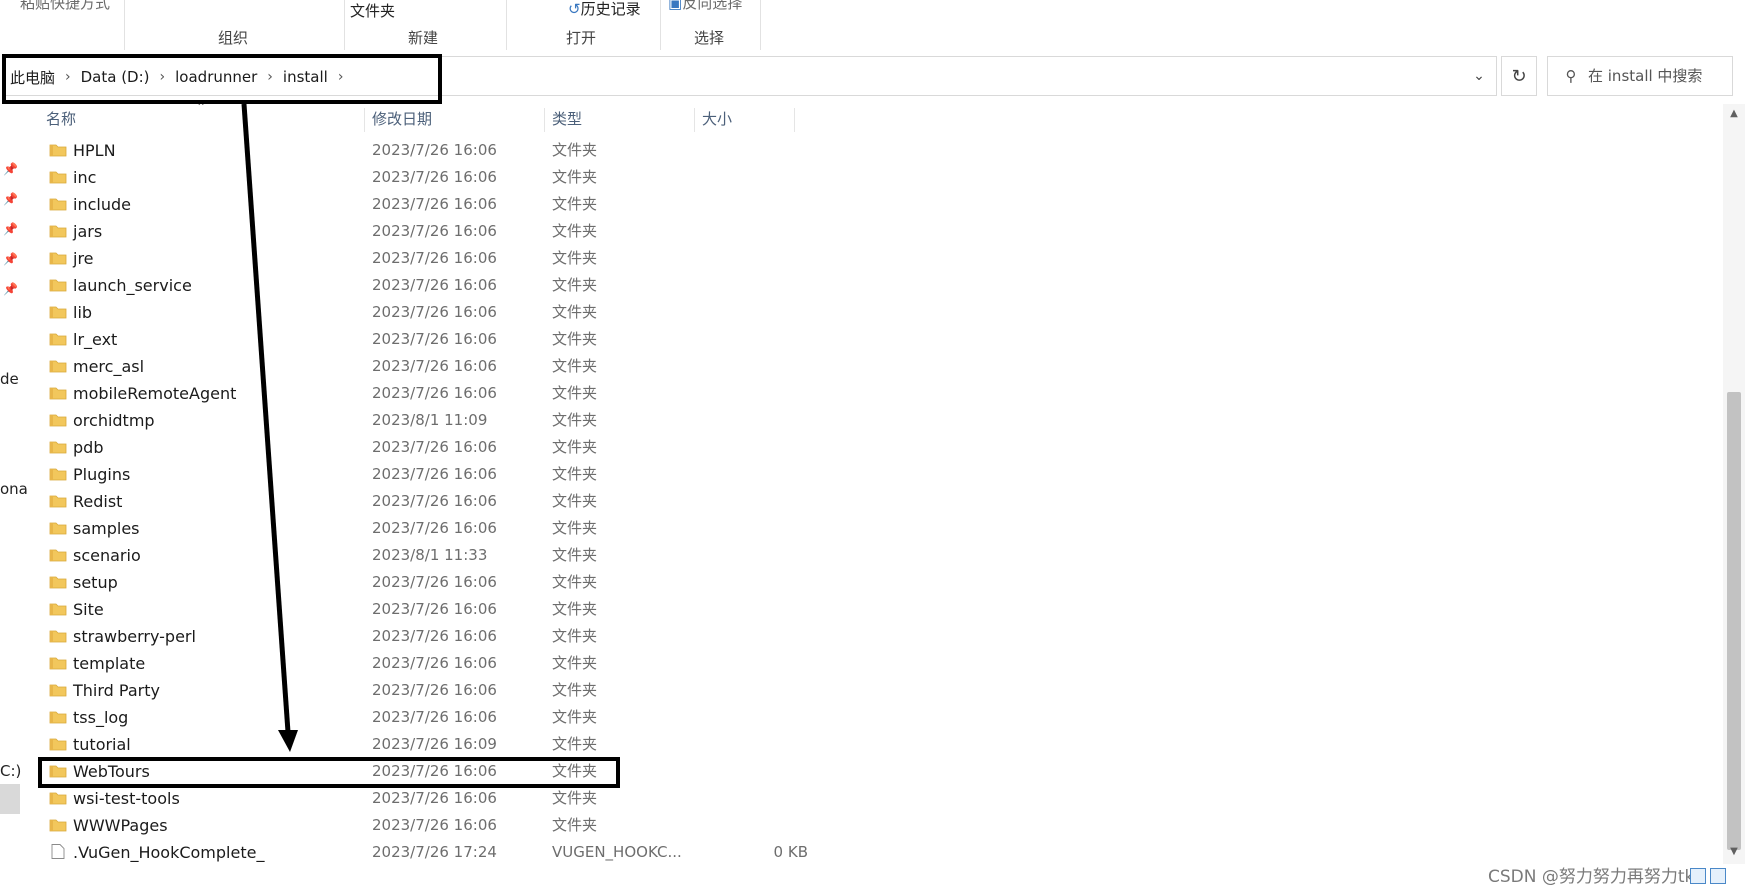 This screenshot has width=1745, height=894. What do you see at coordinates (872, 690) in the screenshot?
I see `file-row: Third Party 2023/7/26 16:06 文件夹` at bounding box center [872, 690].